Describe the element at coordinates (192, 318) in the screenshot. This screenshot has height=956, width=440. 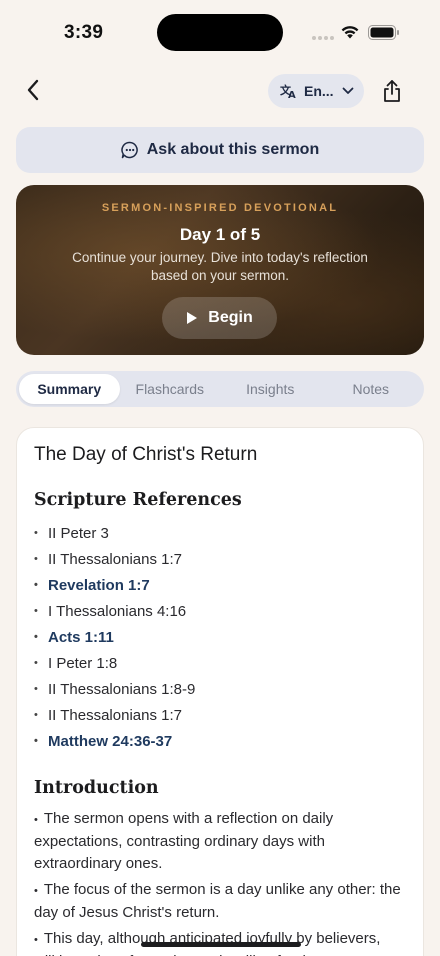
I see `play-icon` at that location.